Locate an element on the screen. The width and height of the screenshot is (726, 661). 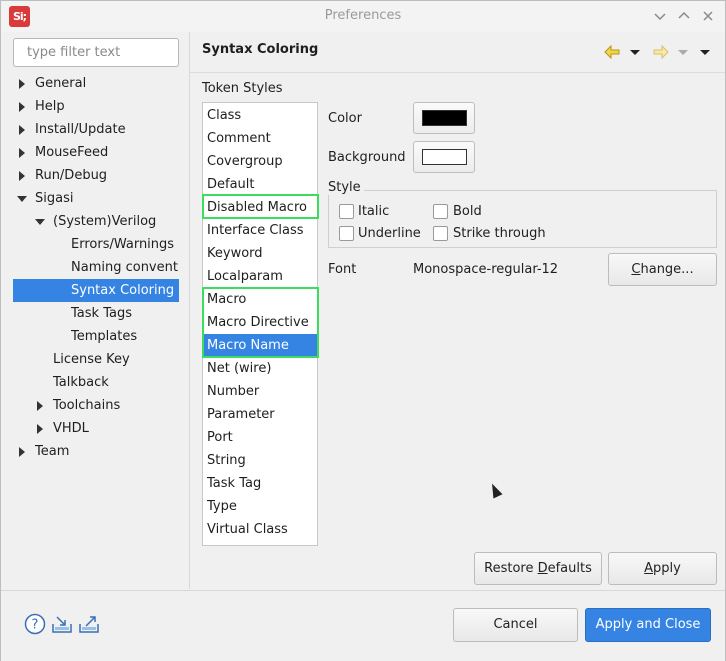
menu-chevron-icon is located at coordinates (705, 54).